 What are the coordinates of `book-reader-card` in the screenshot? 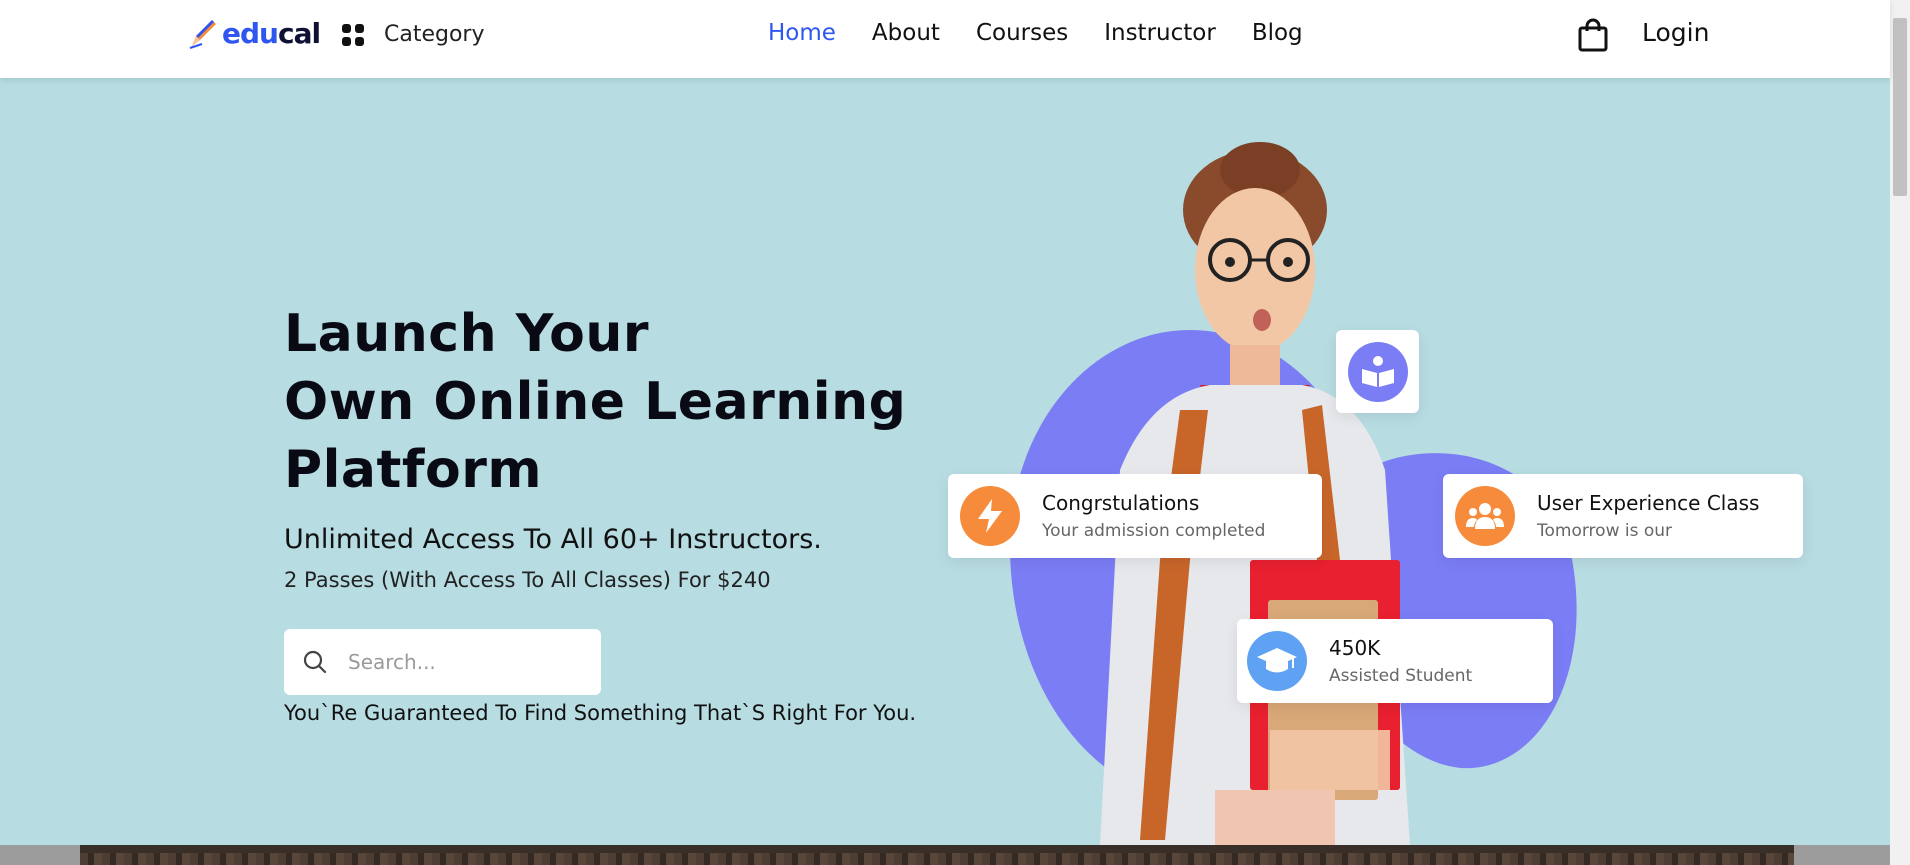 It's located at (1377, 371).